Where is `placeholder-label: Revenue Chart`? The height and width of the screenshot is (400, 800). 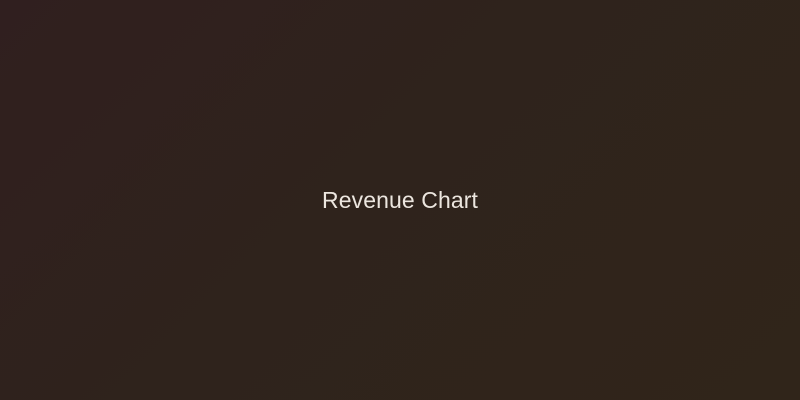 placeholder-label: Revenue Chart is located at coordinates (400, 199).